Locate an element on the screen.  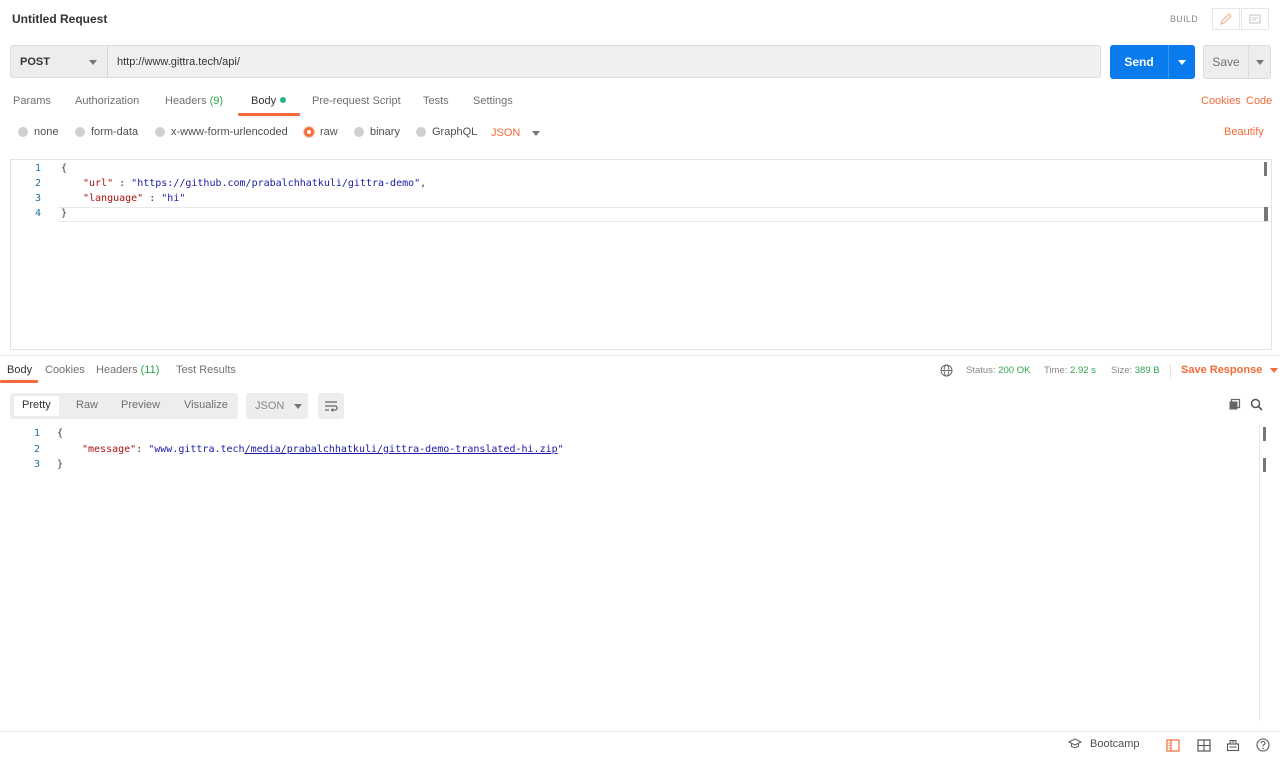
save-button: Save is located at coordinates (1237, 62).